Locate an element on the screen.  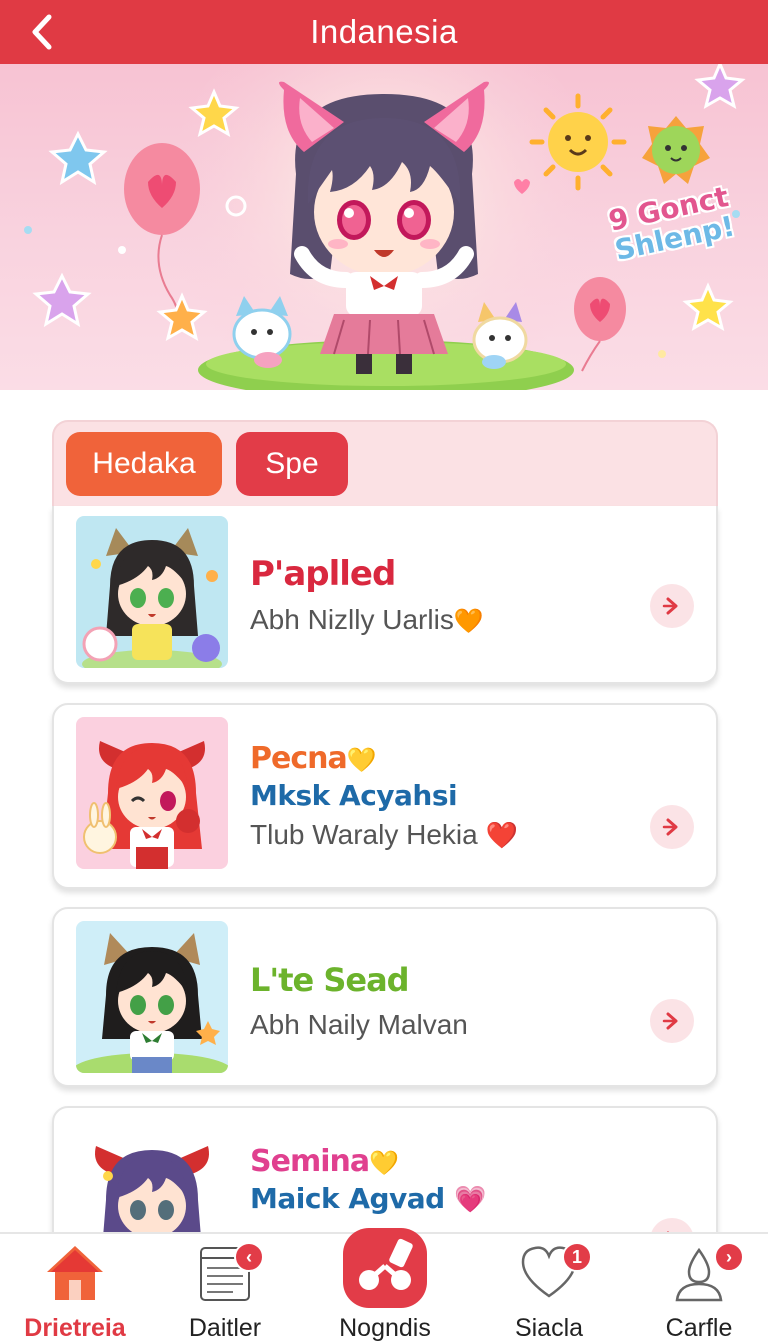
chevron-left-icon is located at coordinates (42, 32).